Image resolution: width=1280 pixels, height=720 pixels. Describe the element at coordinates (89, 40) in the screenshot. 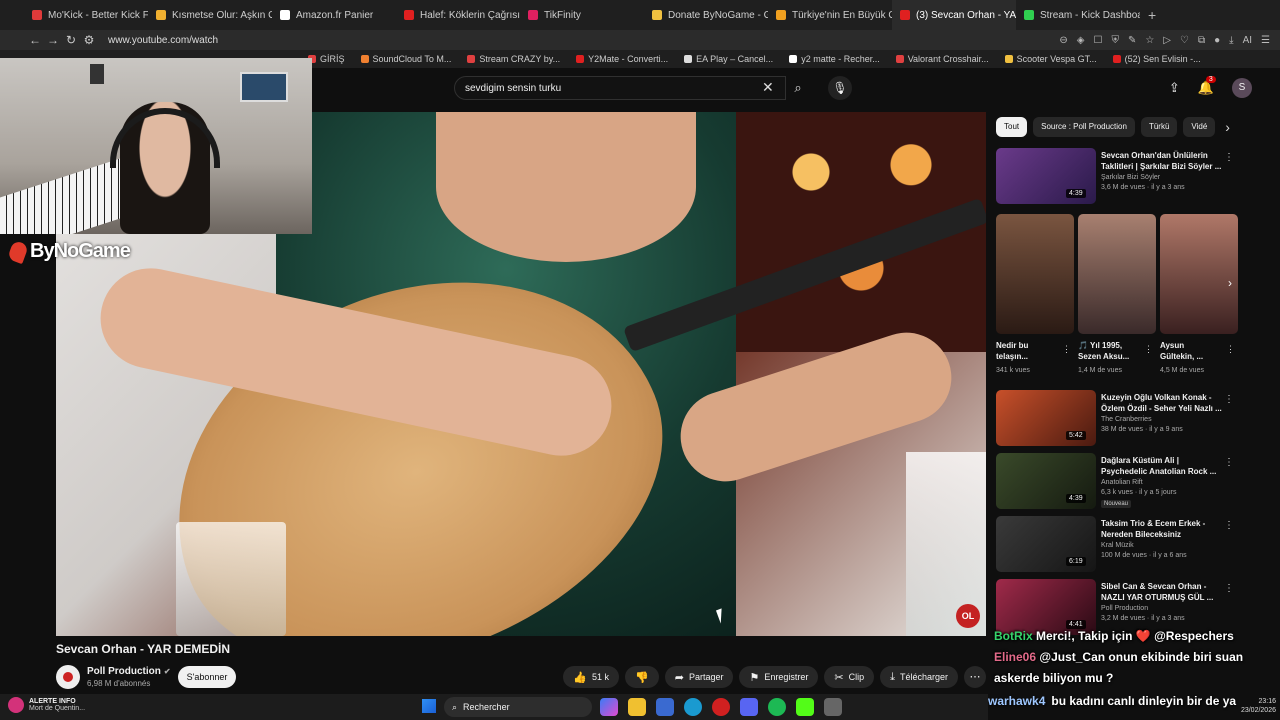

I see `site-info-icon: ⚙` at that location.